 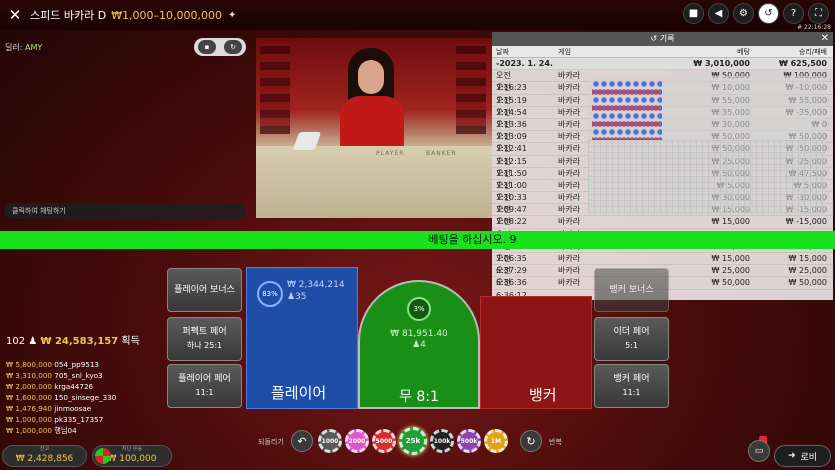 I want to click on winner-entry: ₩ 1,600,000 150_sinsege_330, so click(x=61, y=397).